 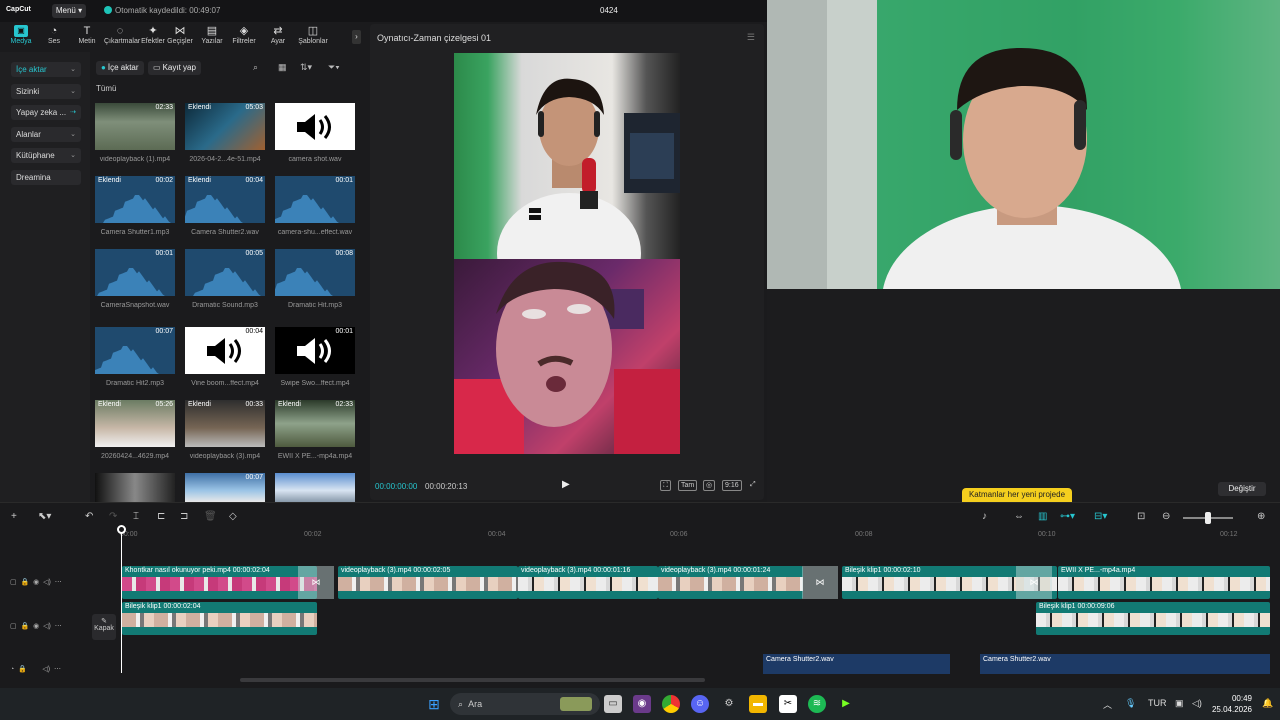 What do you see at coordinates (69, 11) in the screenshot?
I see `menu-button: Menü ▾` at bounding box center [69, 11].